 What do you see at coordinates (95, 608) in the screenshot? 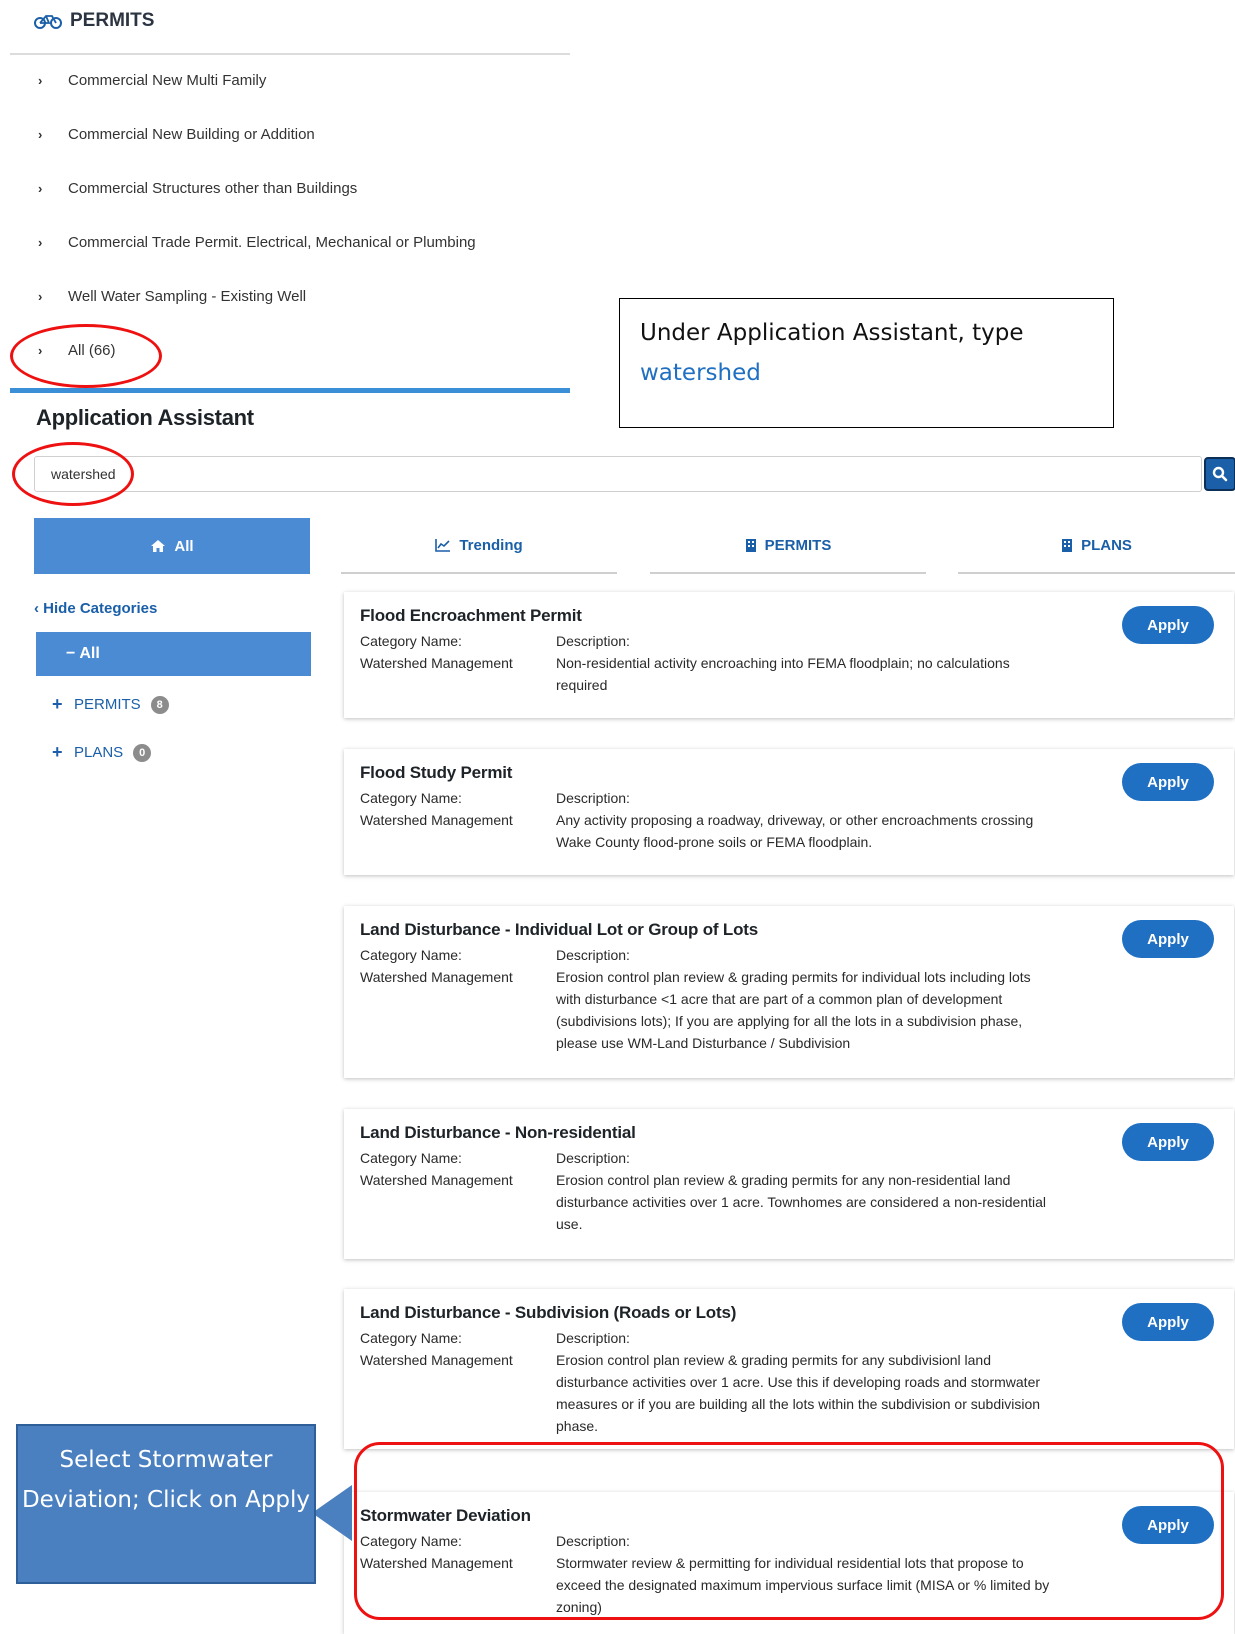
I see `hide-categories-link: ‹ Hide Categories` at bounding box center [95, 608].